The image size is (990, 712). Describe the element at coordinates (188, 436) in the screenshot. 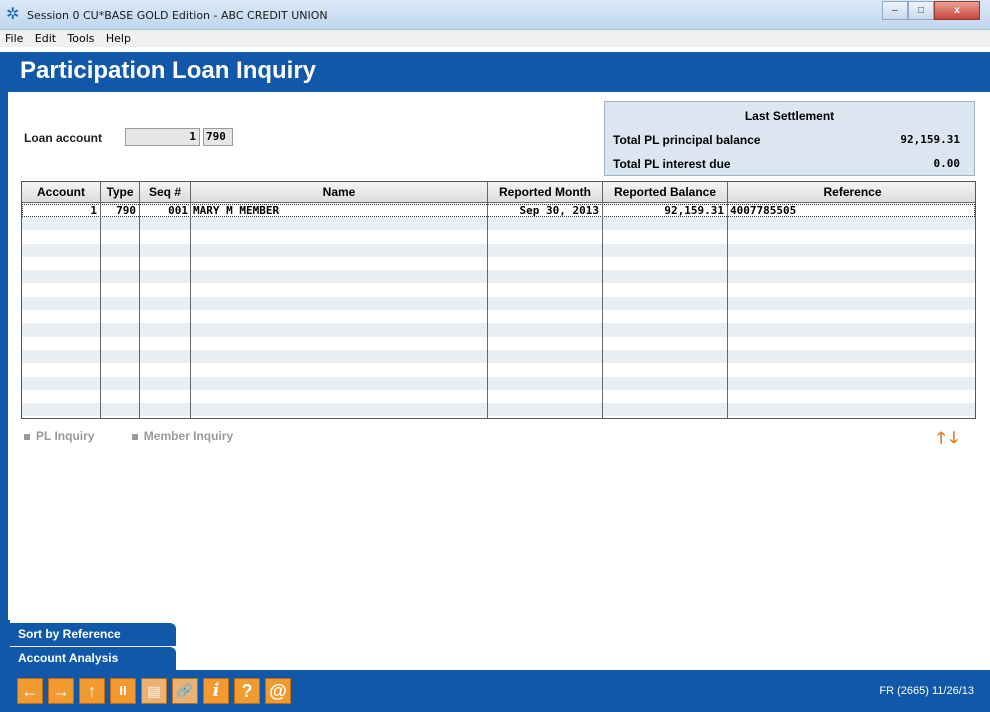

I see `member-inquiry-label: Member Inquiry` at that location.